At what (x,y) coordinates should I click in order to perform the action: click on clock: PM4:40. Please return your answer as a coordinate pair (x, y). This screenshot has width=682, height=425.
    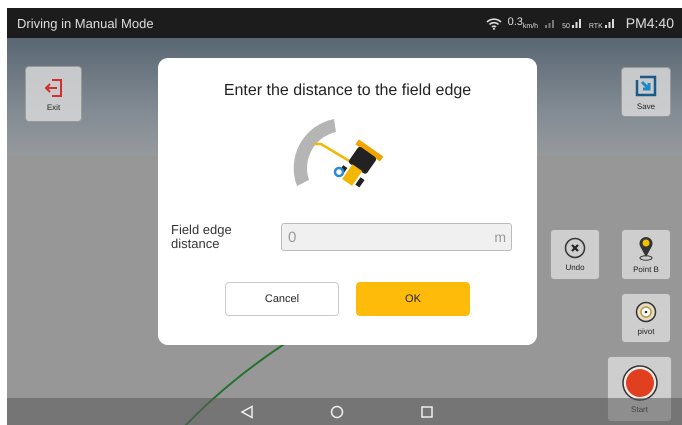
    Looking at the image, I should click on (650, 23).